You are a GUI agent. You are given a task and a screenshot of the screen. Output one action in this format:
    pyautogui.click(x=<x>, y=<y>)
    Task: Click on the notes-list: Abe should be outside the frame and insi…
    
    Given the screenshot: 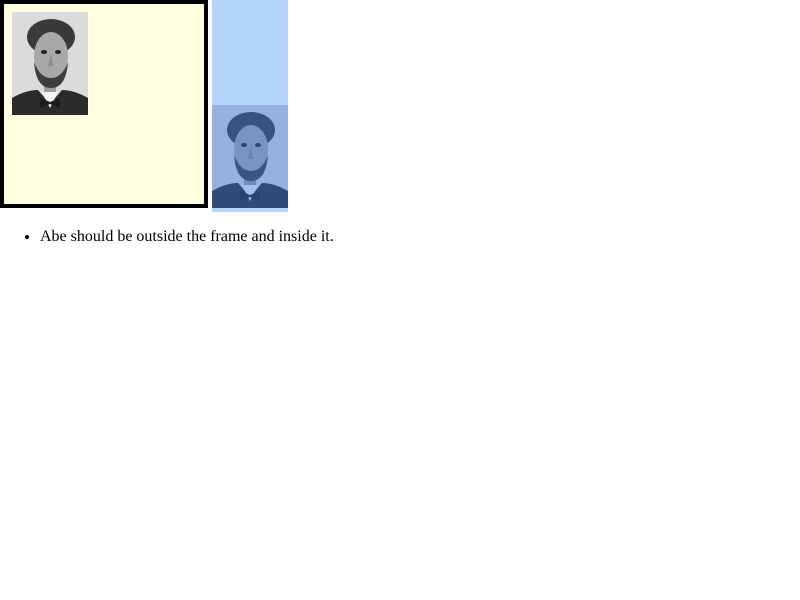 What is the action you would take?
    pyautogui.click(x=167, y=237)
    